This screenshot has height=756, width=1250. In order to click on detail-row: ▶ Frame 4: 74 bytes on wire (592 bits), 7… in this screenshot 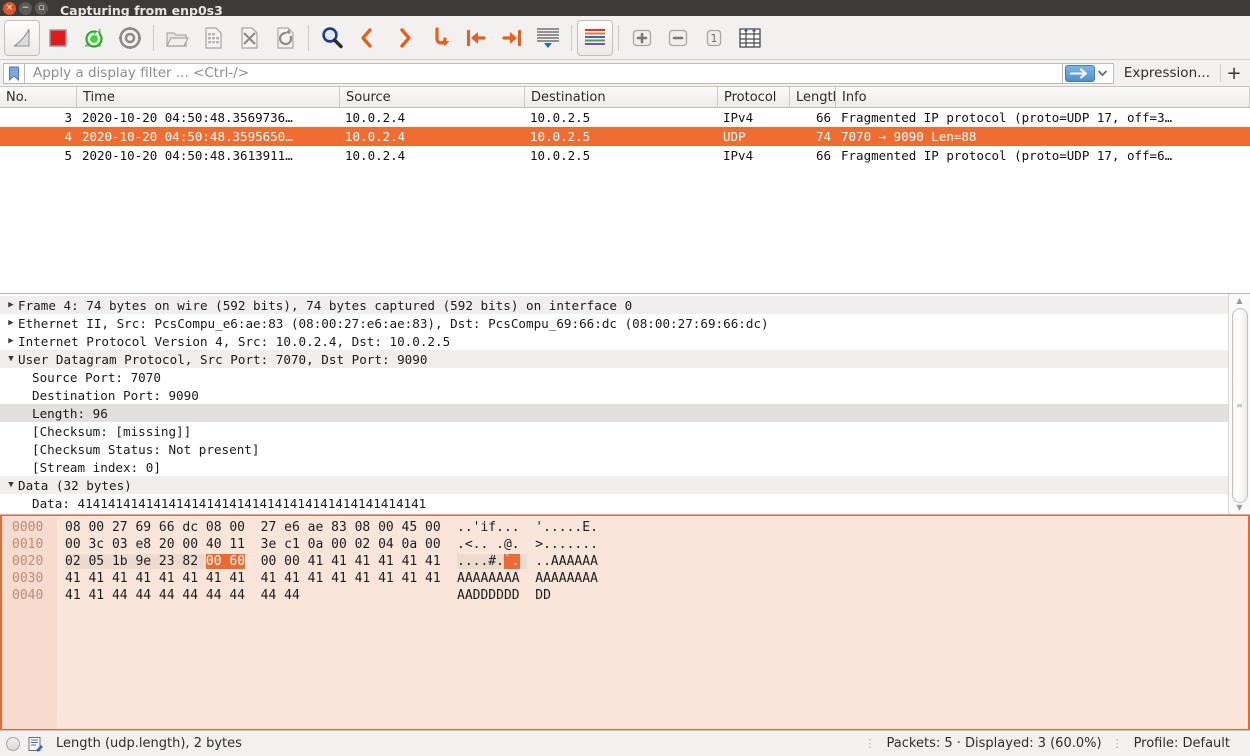, I will do `click(614, 305)`.